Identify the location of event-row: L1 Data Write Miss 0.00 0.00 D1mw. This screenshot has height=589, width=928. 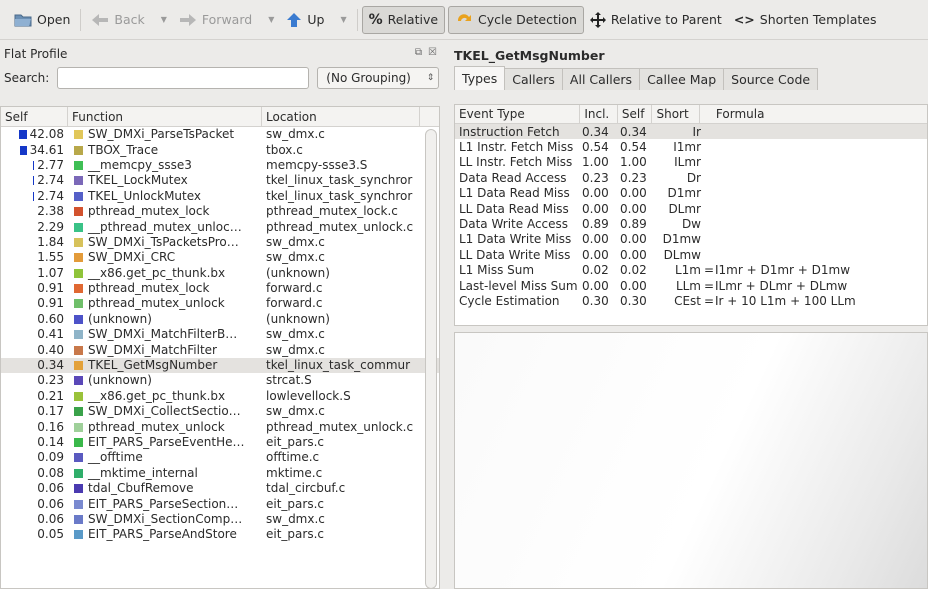
(691, 239).